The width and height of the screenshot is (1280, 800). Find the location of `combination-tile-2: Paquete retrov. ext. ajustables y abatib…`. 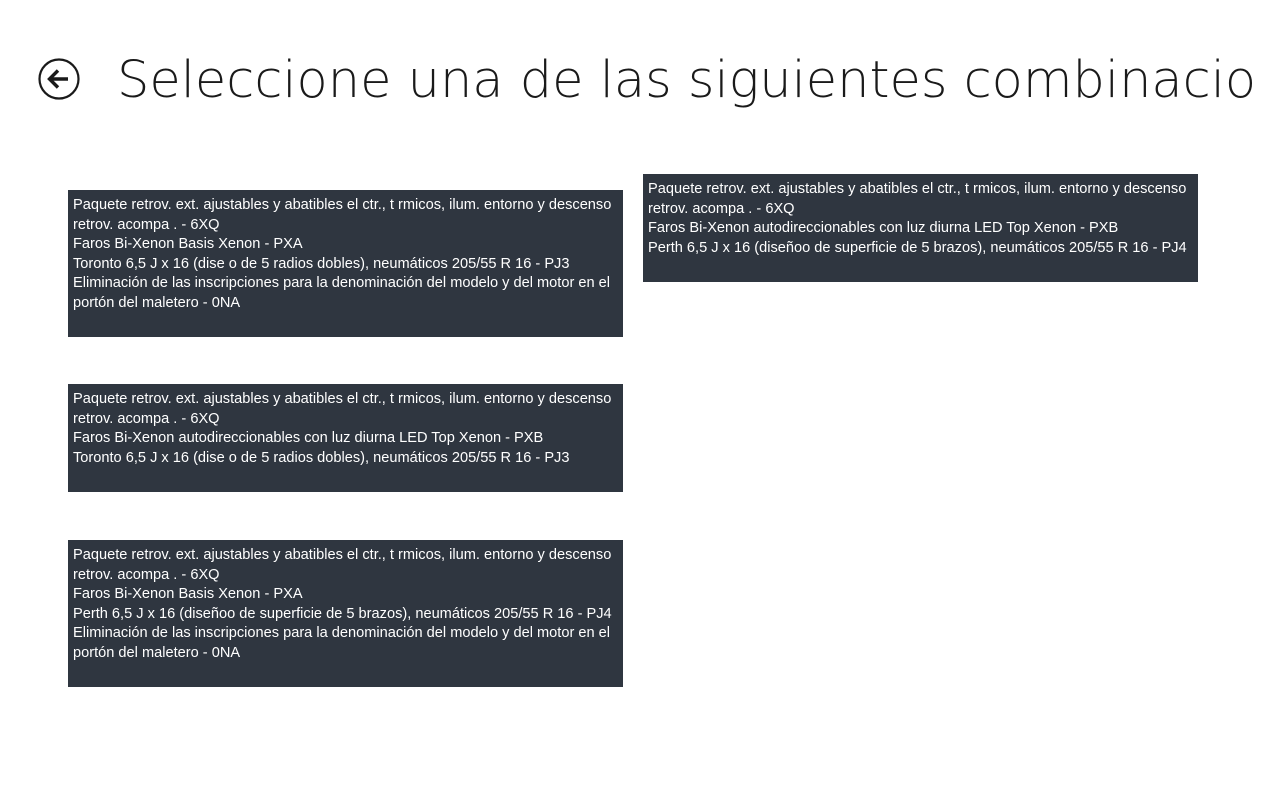

combination-tile-2: Paquete retrov. ext. ajustables y abatib… is located at coordinates (345, 438).